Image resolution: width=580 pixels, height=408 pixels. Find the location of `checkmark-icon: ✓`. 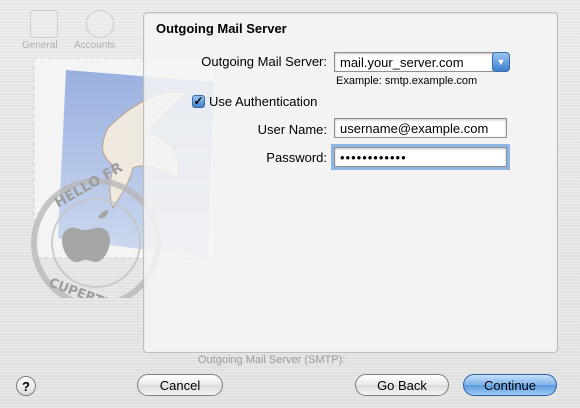

checkmark-icon: ✓ is located at coordinates (198, 101).